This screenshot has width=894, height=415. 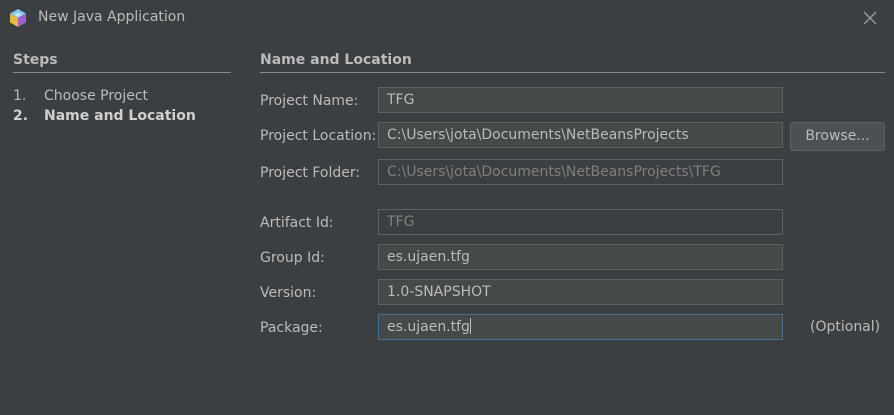 What do you see at coordinates (120, 116) in the screenshot?
I see `step-label: Name and Location` at bounding box center [120, 116].